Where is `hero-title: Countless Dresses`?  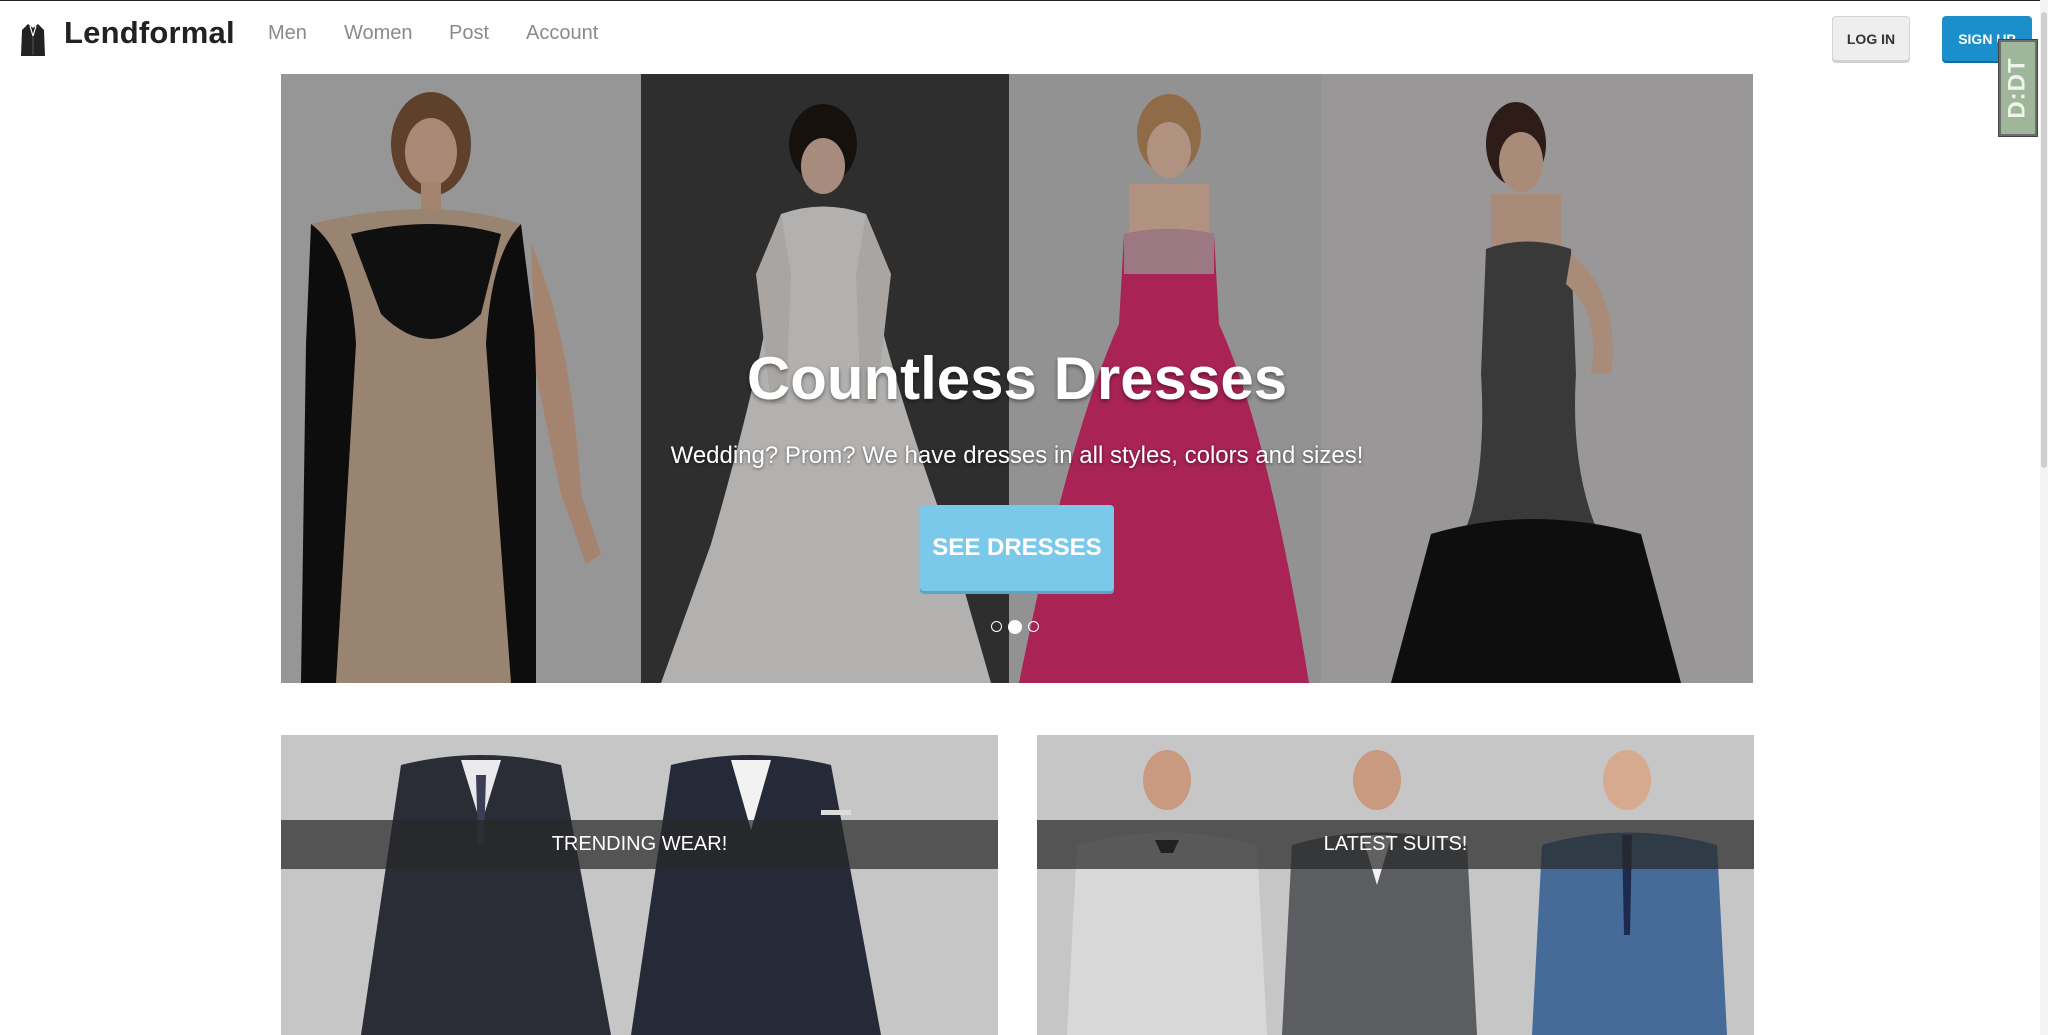
hero-title: Countless Dresses is located at coordinates (1017, 378).